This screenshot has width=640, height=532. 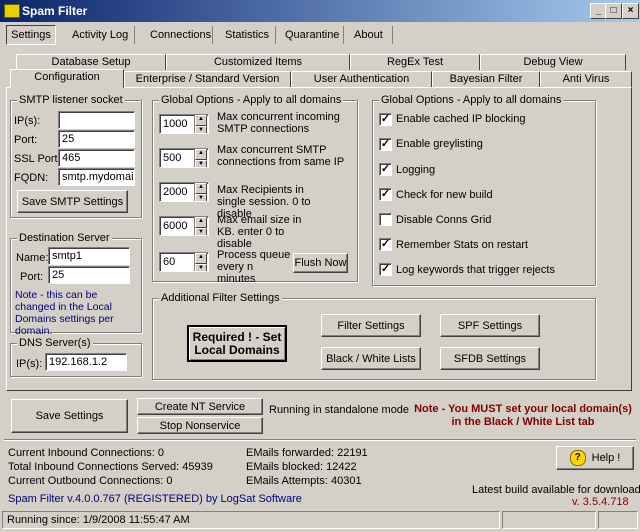 I want to click on tab-connections: Connections, so click(x=180, y=35).